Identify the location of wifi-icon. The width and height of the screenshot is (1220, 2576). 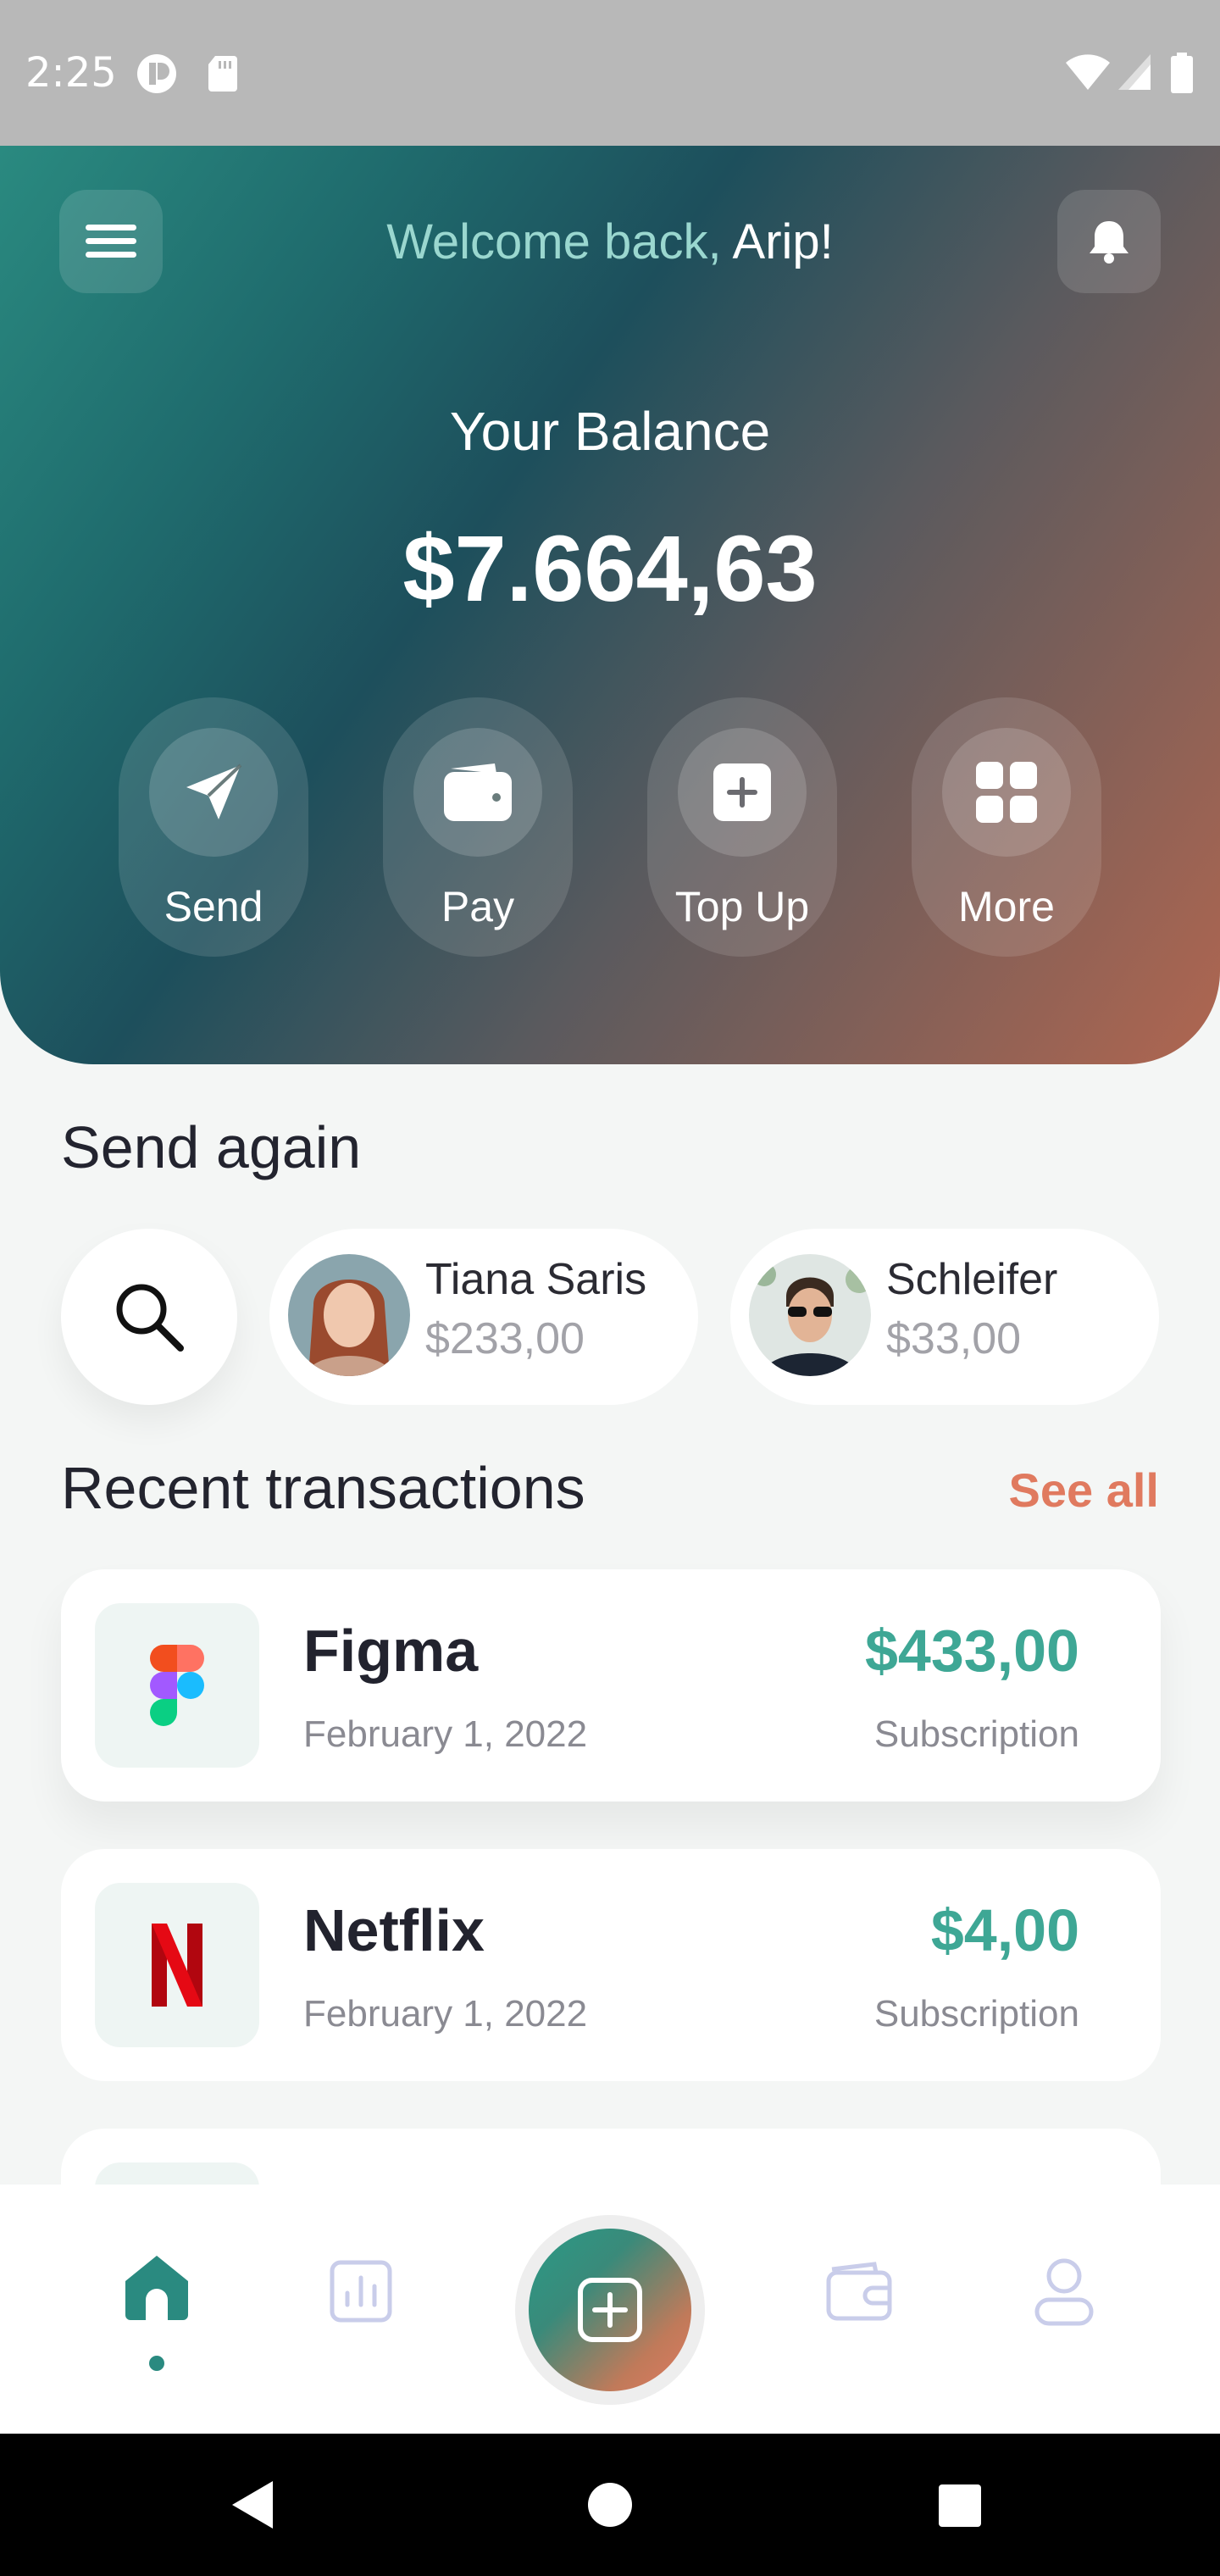
(1088, 72).